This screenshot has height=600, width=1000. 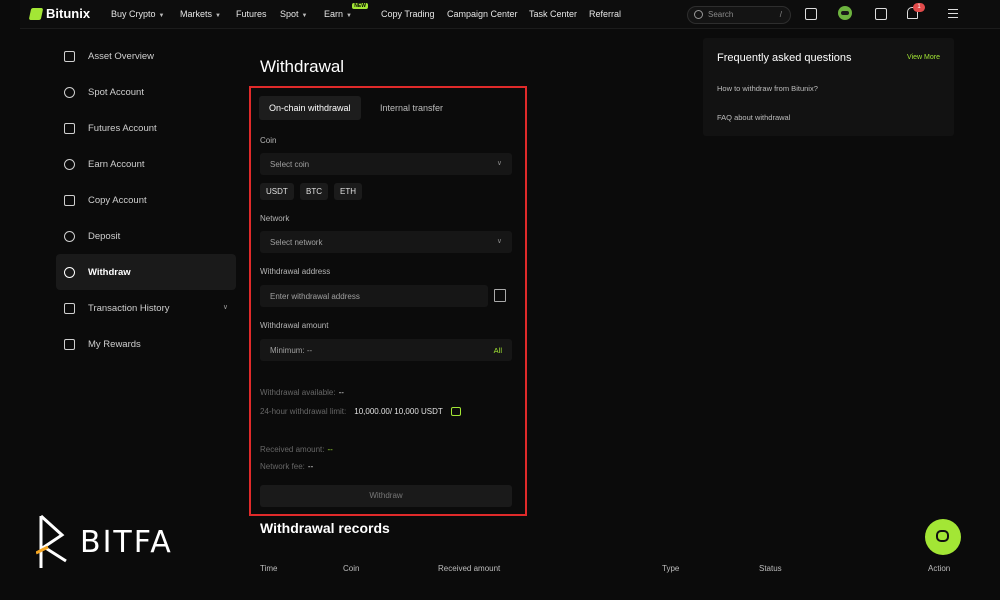 What do you see at coordinates (137, 14) in the screenshot?
I see `nav-buy-crypto: Buy Crypto ▼` at bounding box center [137, 14].